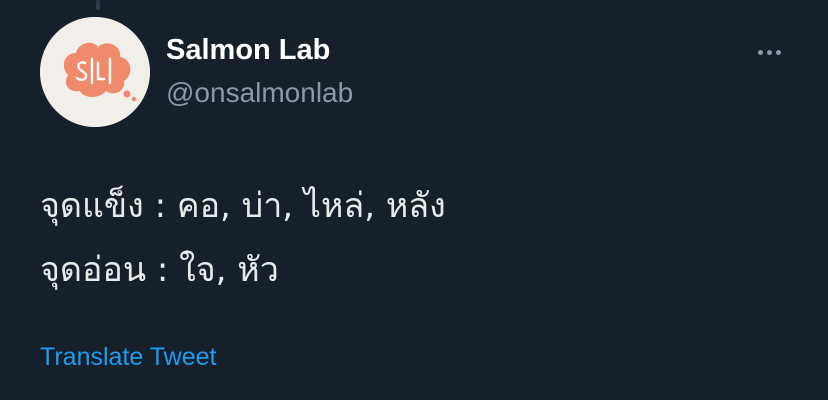  I want to click on more-options-button, so click(769, 52).